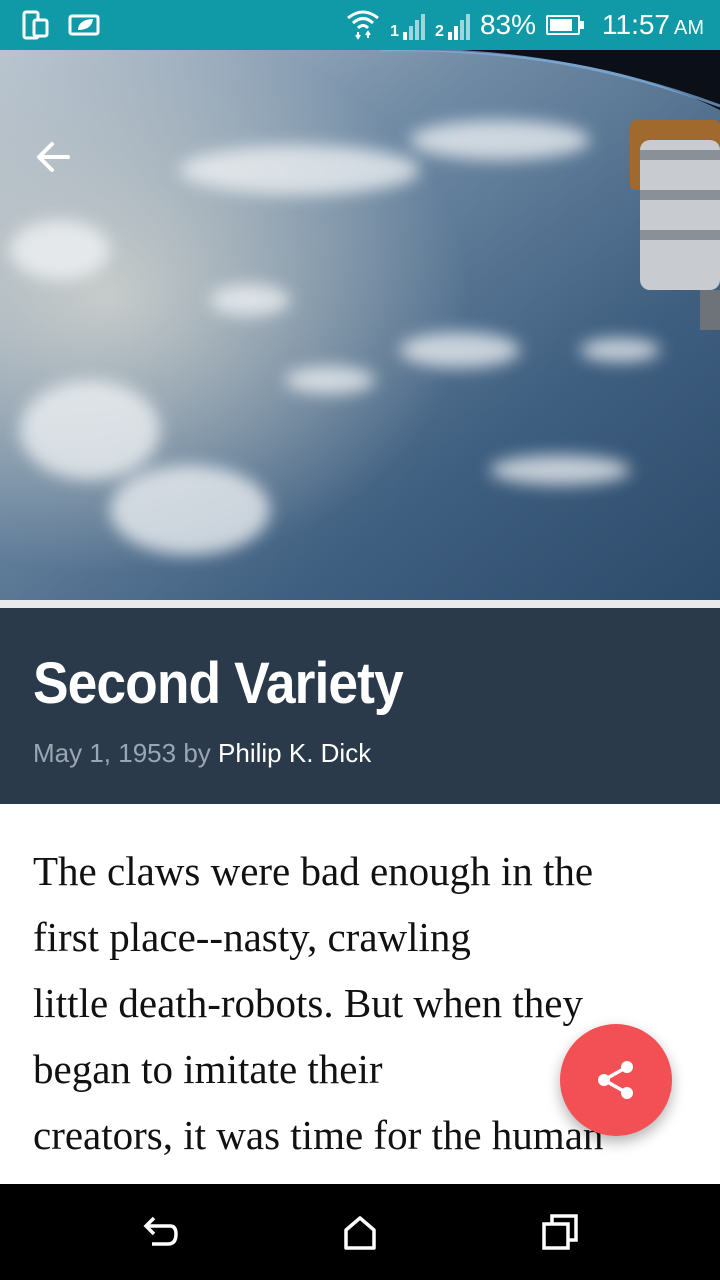  What do you see at coordinates (252, 937) in the screenshot?
I see `article-line: first place--nasty, crawling` at bounding box center [252, 937].